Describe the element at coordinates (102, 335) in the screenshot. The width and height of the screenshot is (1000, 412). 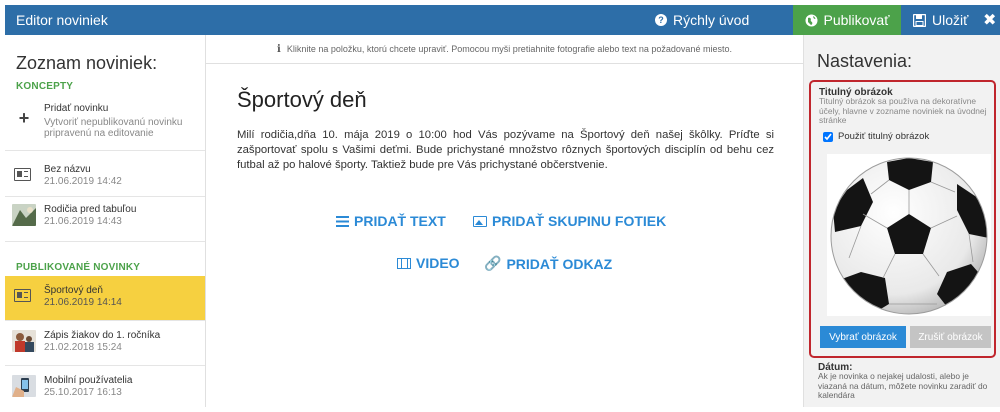
I see `list-item-title: Zápis žiakov do 1. ročníka` at that location.